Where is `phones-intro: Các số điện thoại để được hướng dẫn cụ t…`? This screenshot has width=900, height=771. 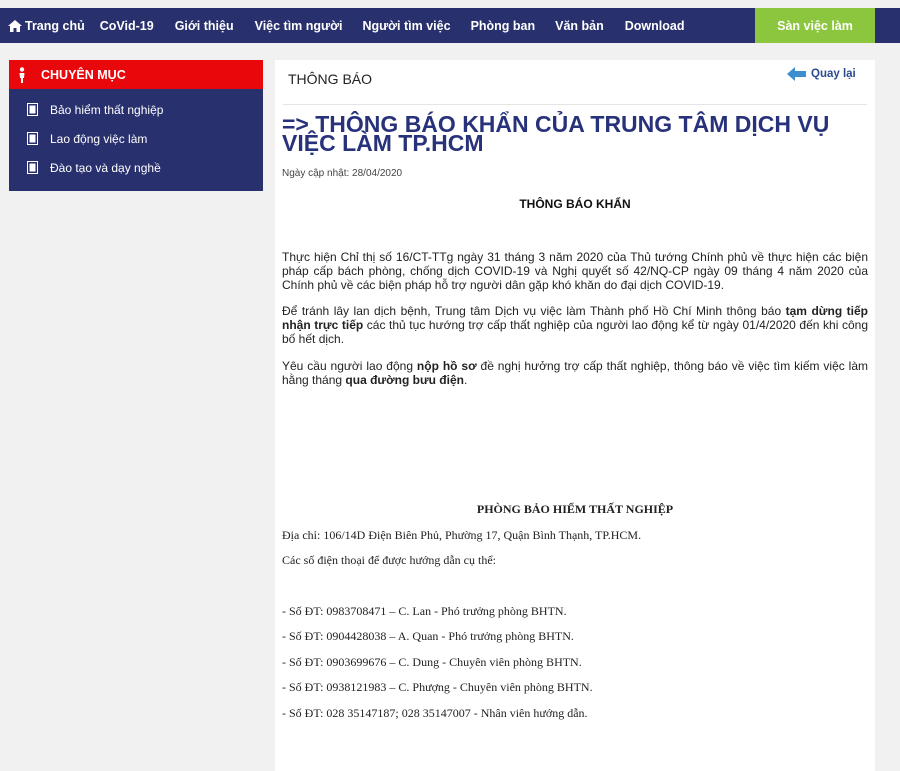 phones-intro: Các số điện thoại để được hướng dẫn cụ t… is located at coordinates (389, 560).